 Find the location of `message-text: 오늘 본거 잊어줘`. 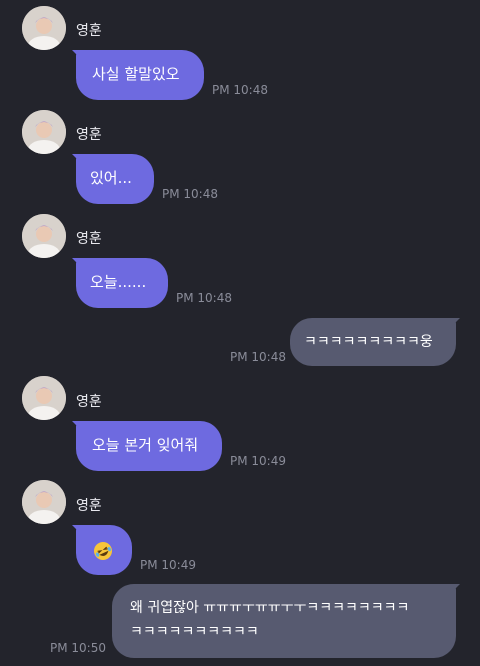

message-text: 오늘 본거 잊어줘 is located at coordinates (145, 445).